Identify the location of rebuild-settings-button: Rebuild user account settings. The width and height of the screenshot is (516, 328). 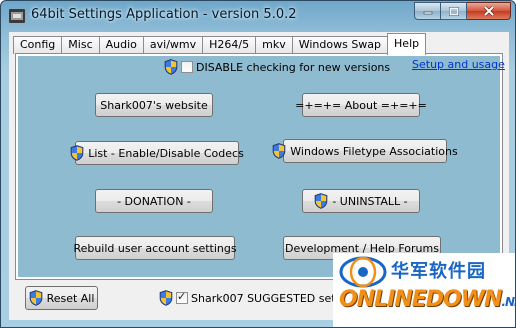
(155, 248).